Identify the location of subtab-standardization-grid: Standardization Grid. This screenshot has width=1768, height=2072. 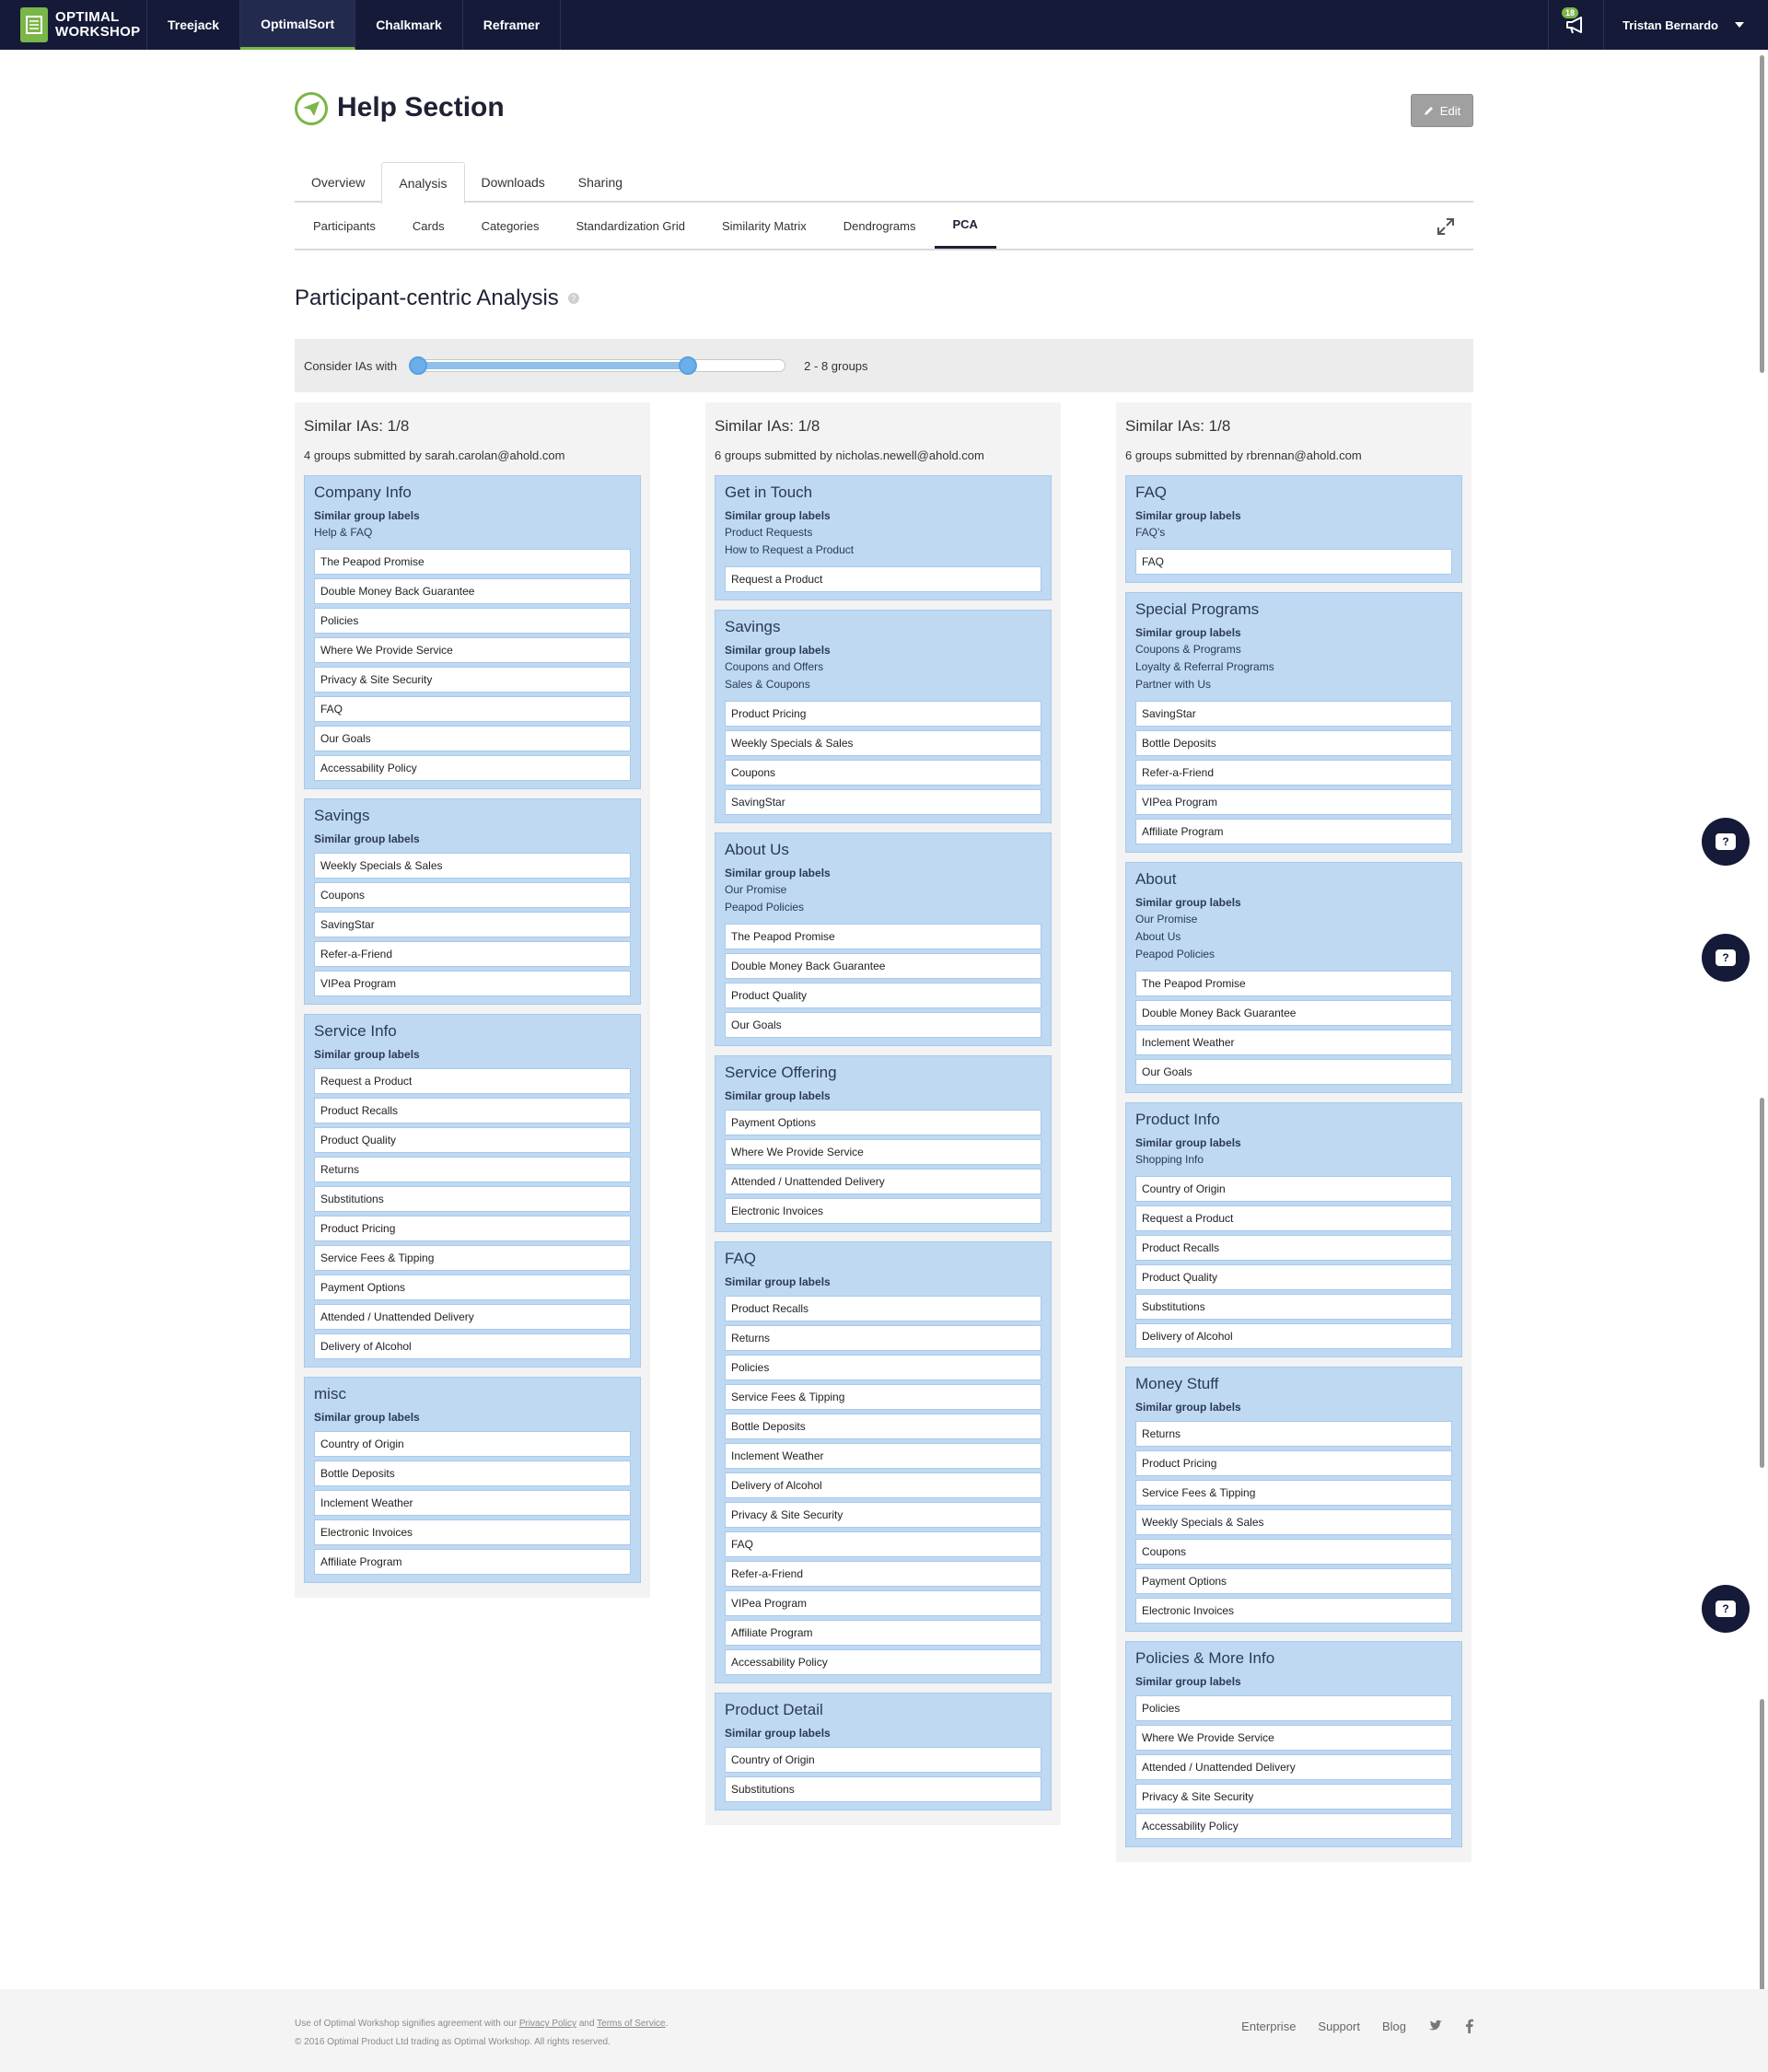
(630, 226).